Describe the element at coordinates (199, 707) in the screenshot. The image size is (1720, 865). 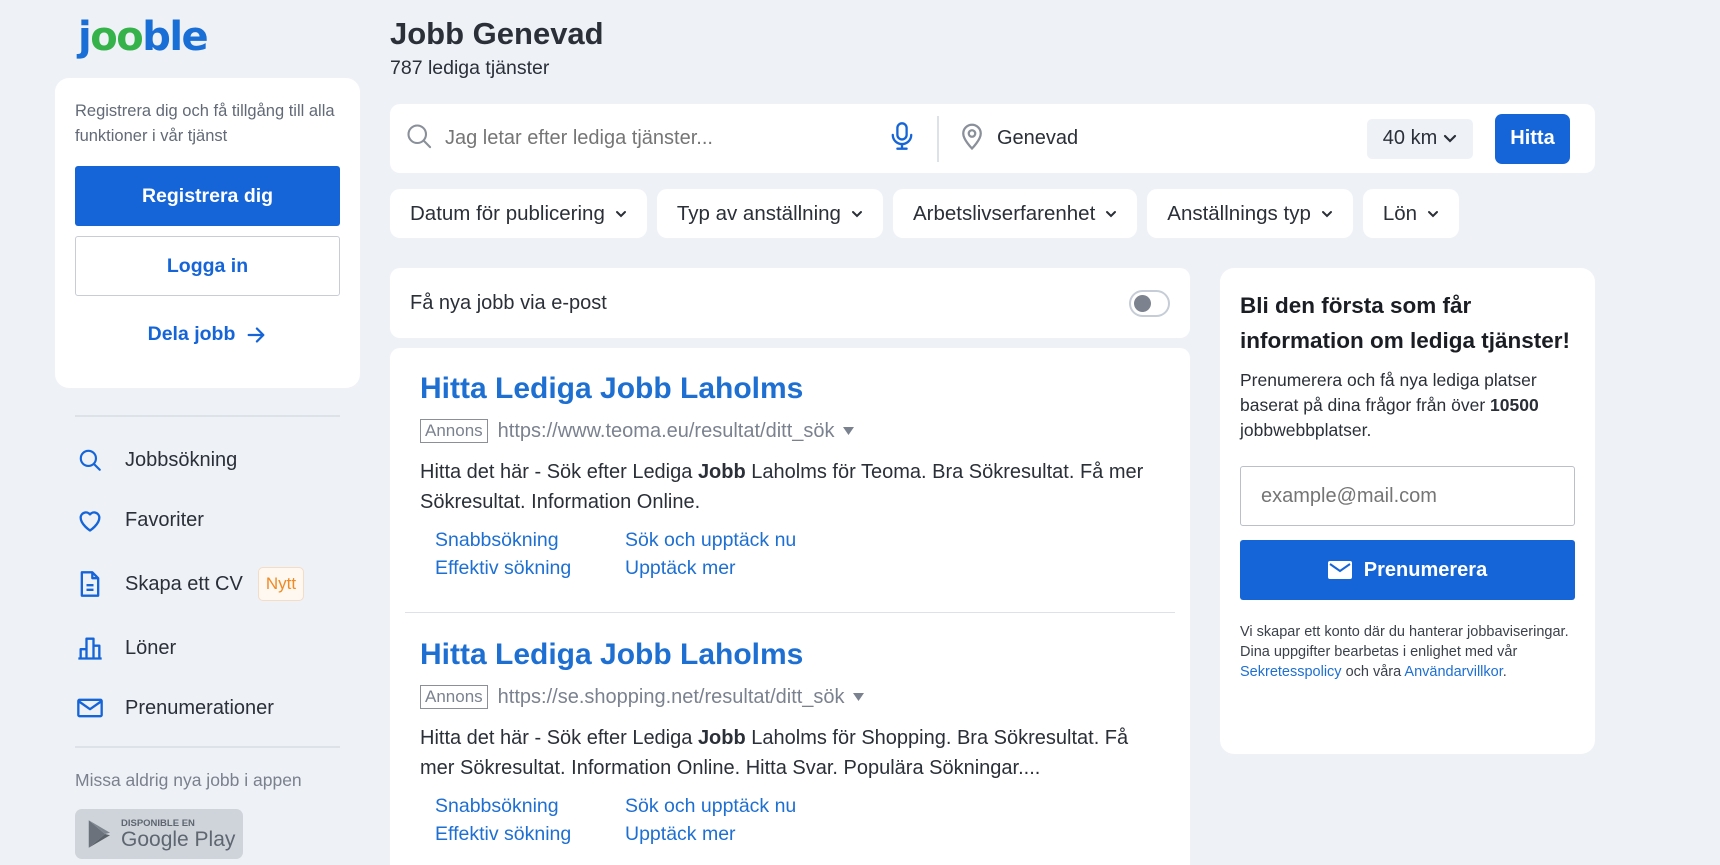
I see `sidebar-item-label: Prenumerationer` at that location.